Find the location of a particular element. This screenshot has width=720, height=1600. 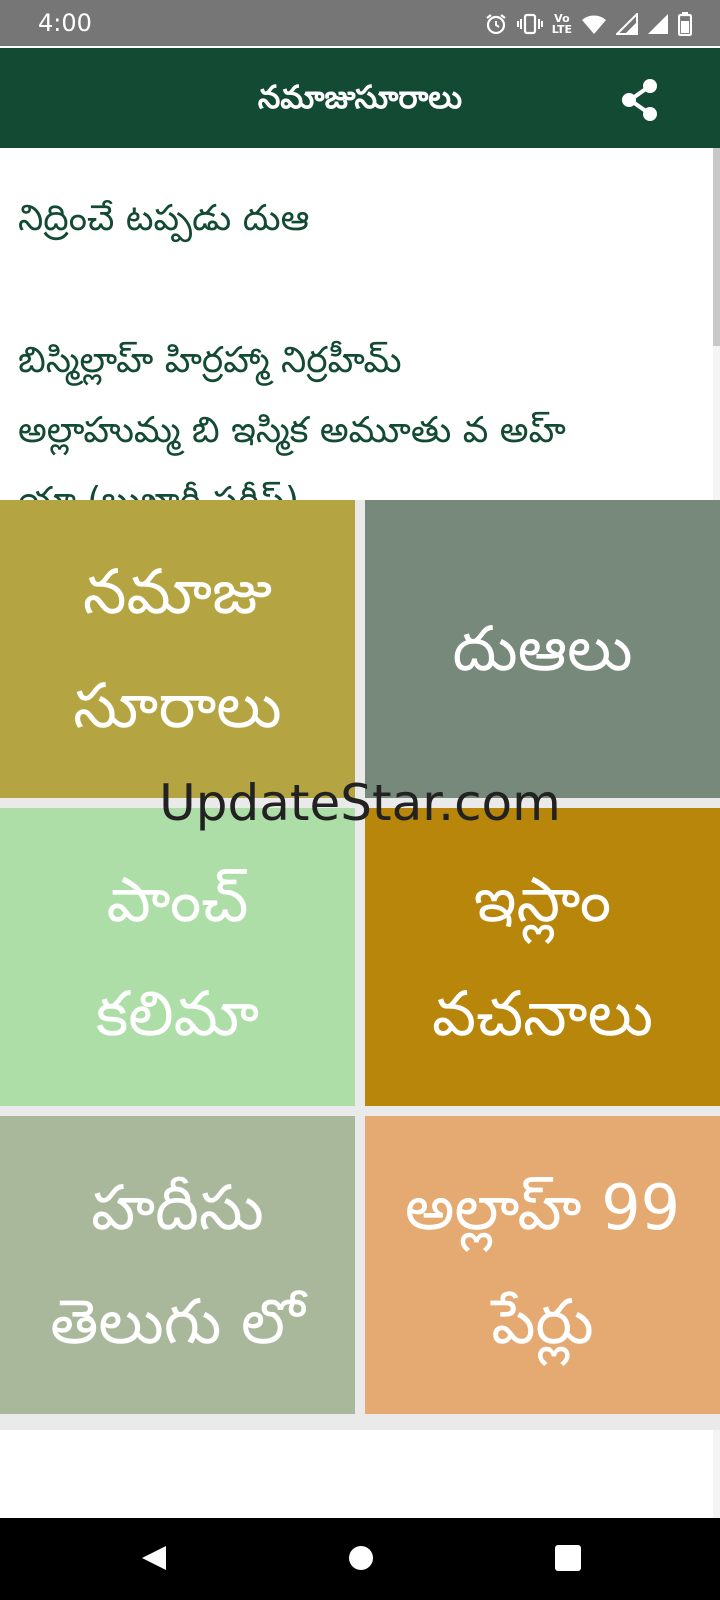

recents-icon is located at coordinates (568, 1560).